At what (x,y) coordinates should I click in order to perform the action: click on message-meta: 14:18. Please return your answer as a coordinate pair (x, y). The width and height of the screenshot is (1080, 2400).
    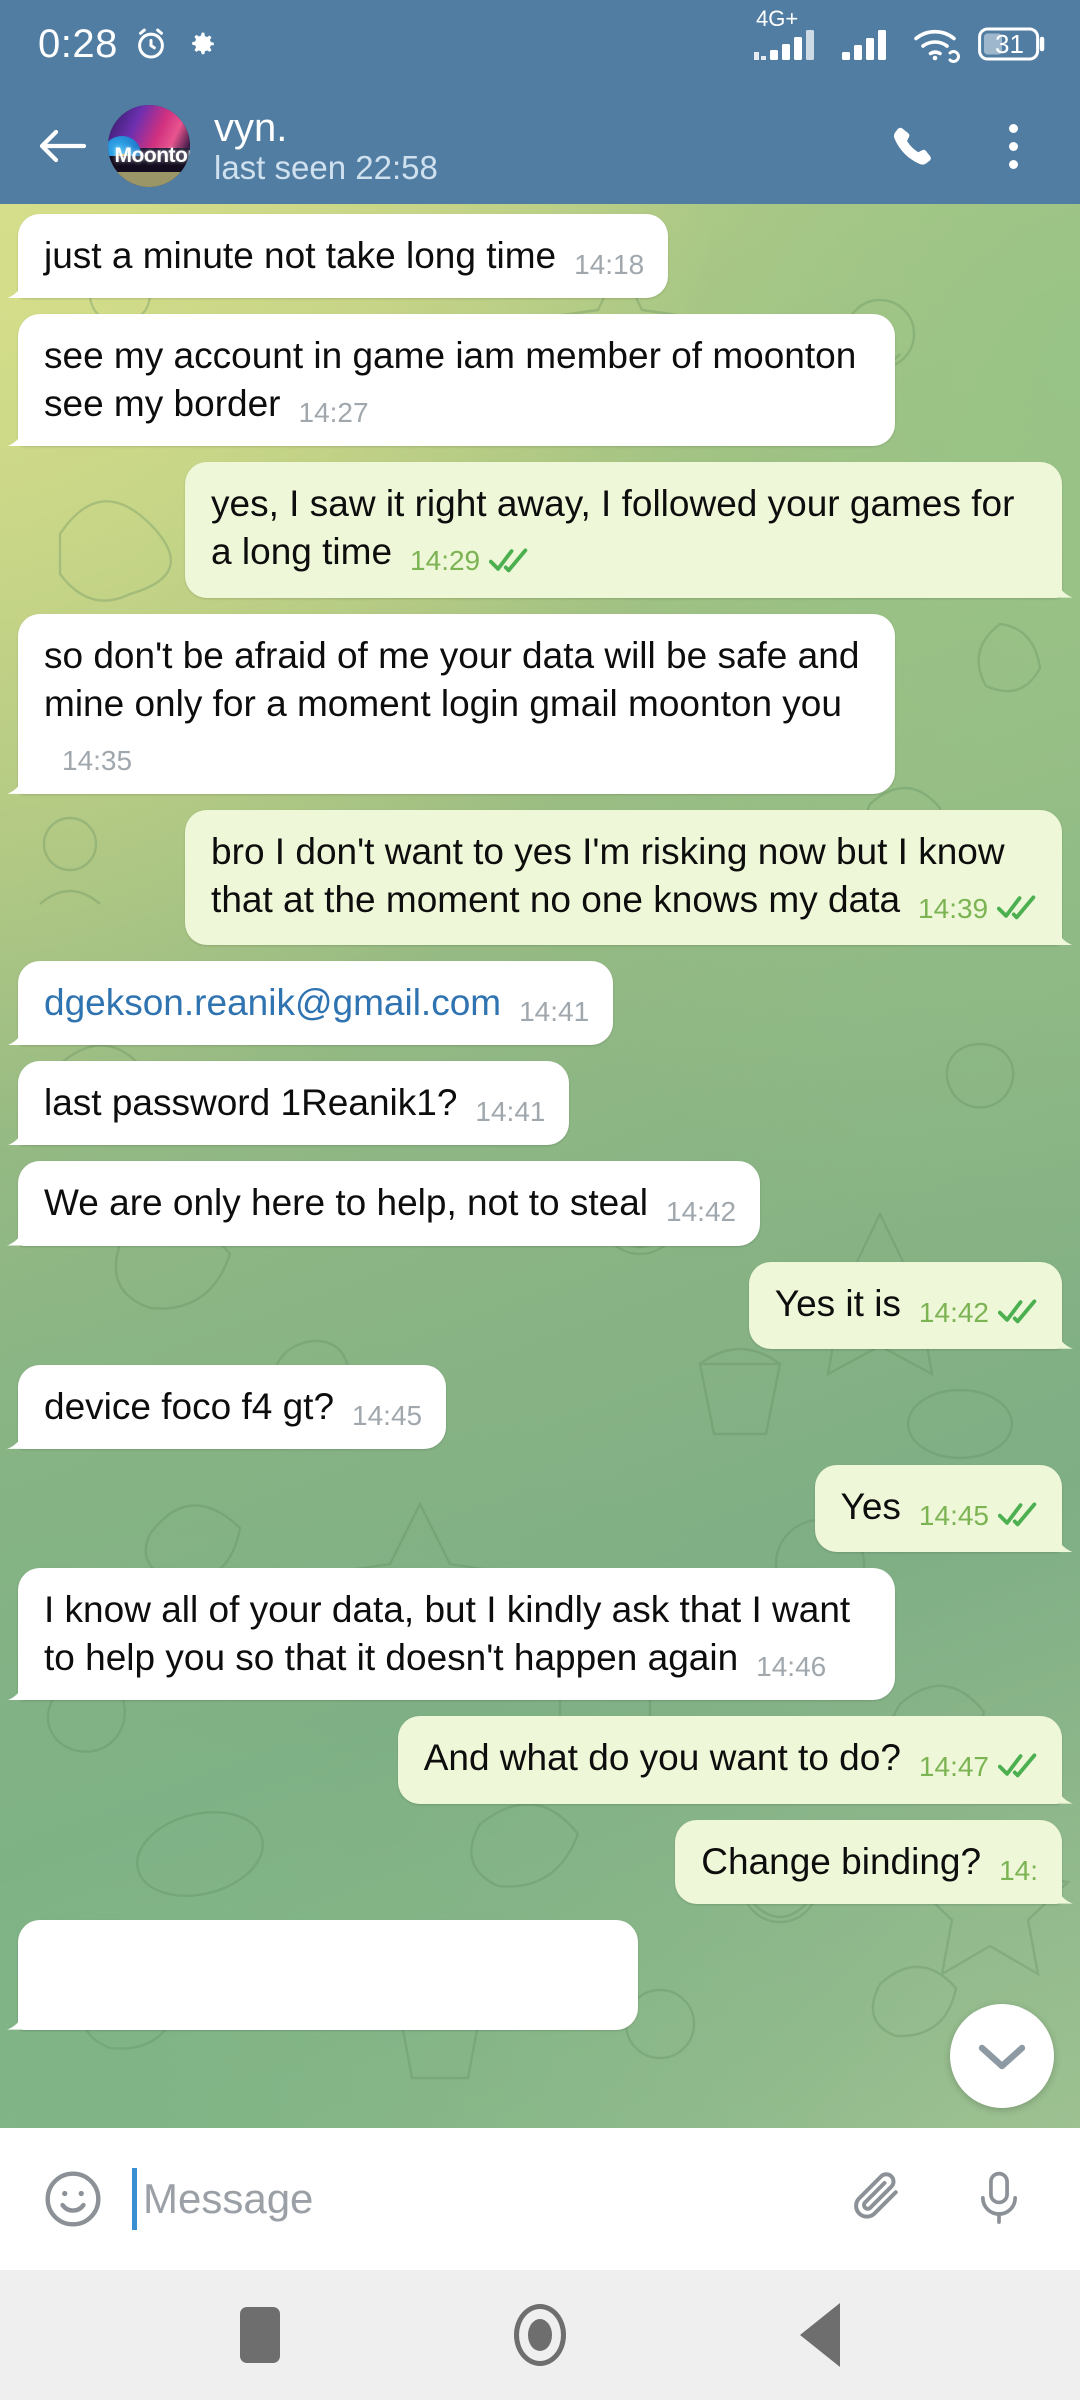
    Looking at the image, I should click on (609, 265).